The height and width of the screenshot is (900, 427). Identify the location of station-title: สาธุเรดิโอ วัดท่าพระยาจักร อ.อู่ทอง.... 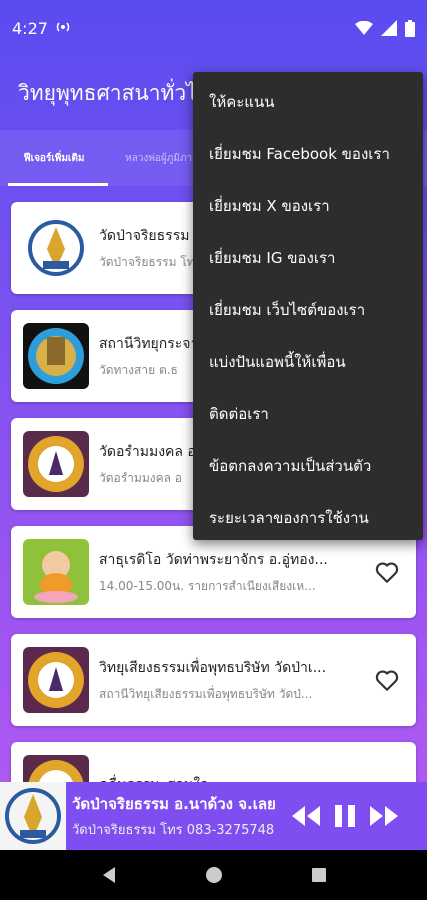
(213, 559).